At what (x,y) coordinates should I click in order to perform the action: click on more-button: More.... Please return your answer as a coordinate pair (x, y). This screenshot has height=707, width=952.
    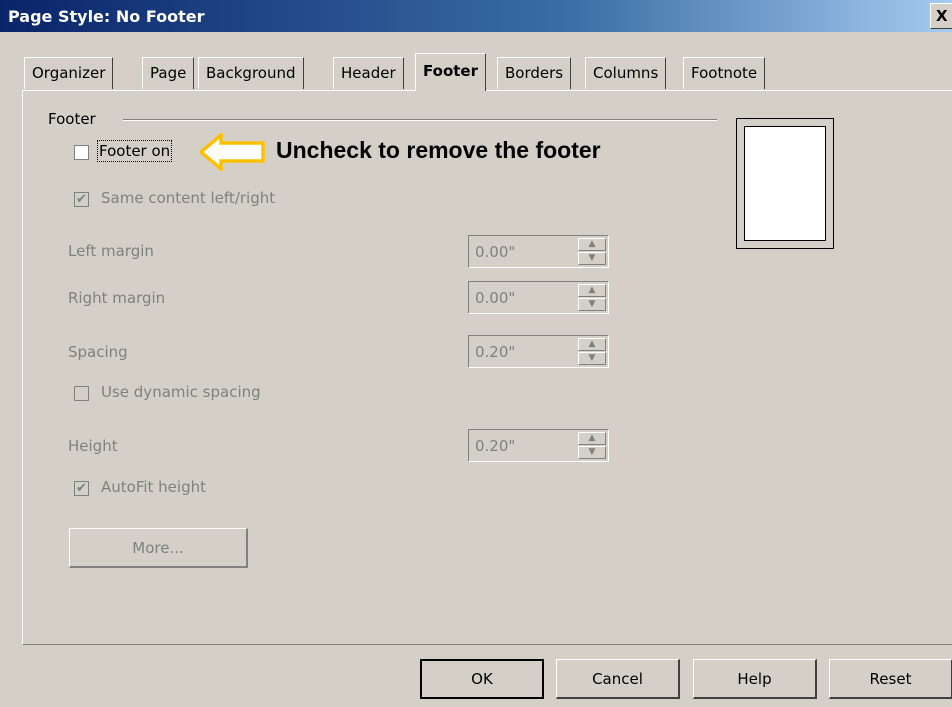
    Looking at the image, I should click on (158, 548).